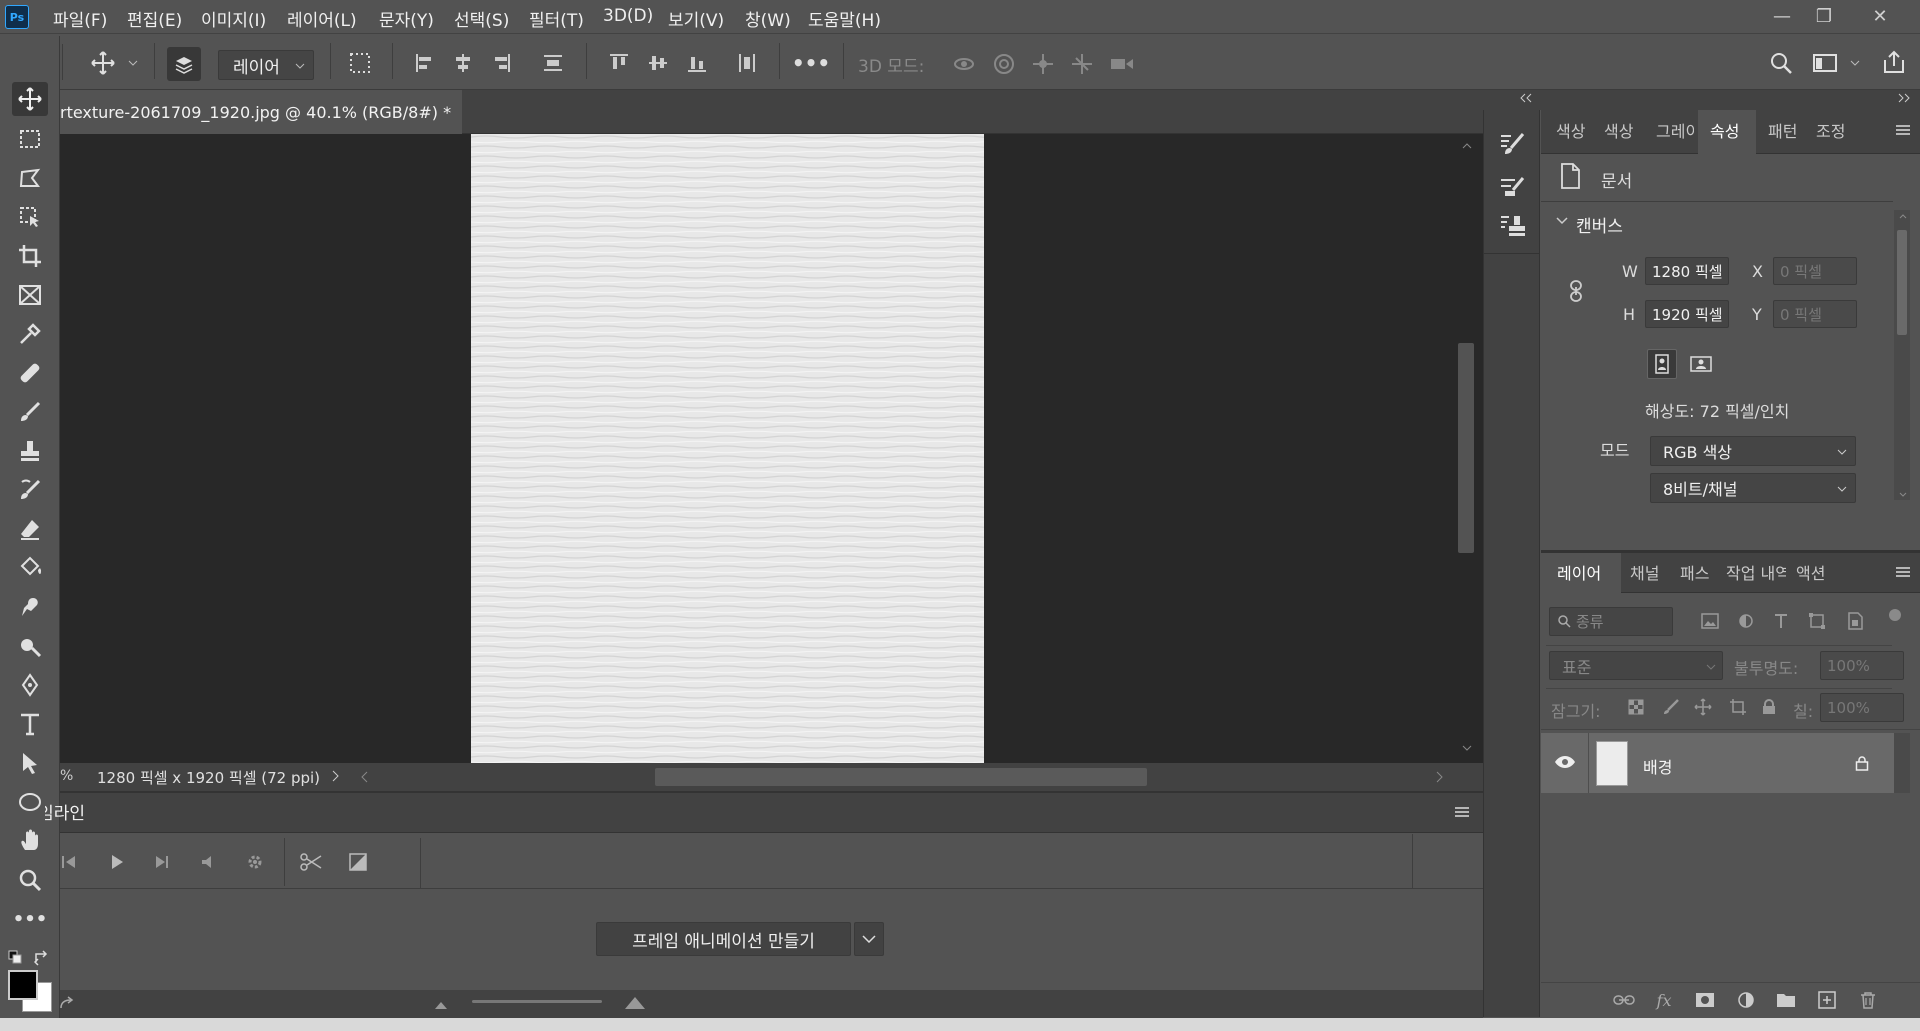  Describe the element at coordinates (502, 63) in the screenshot. I see `align-right-icon` at that location.